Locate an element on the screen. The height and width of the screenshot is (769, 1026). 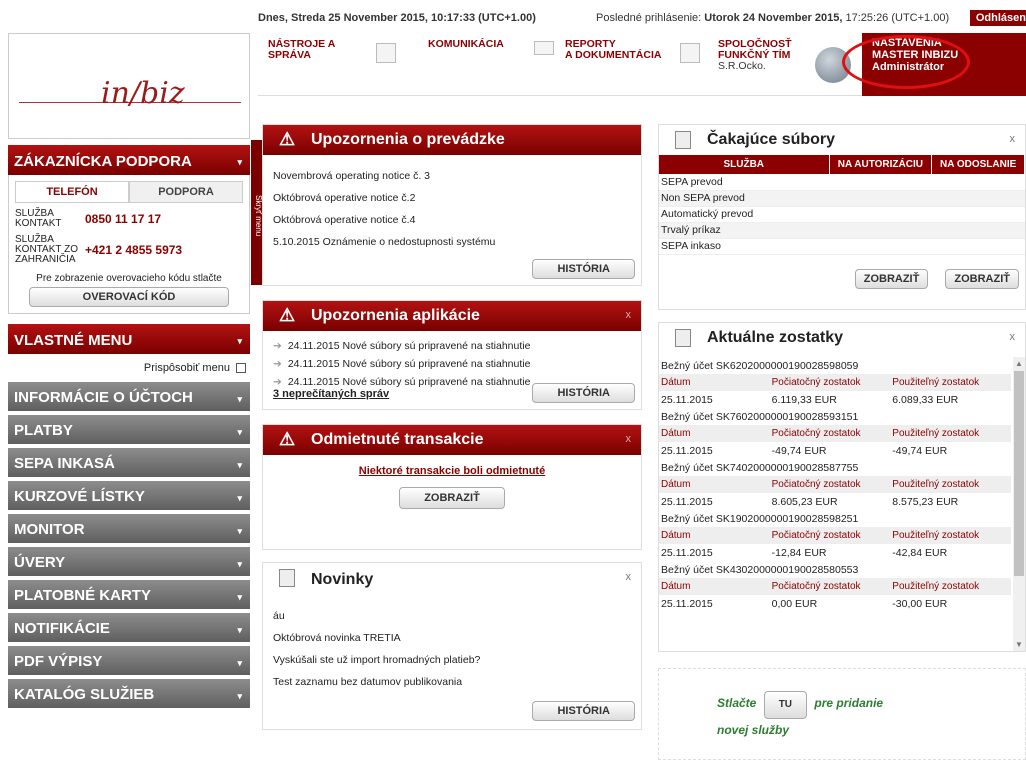
column-header: SLUŽBA is located at coordinates (744, 164).